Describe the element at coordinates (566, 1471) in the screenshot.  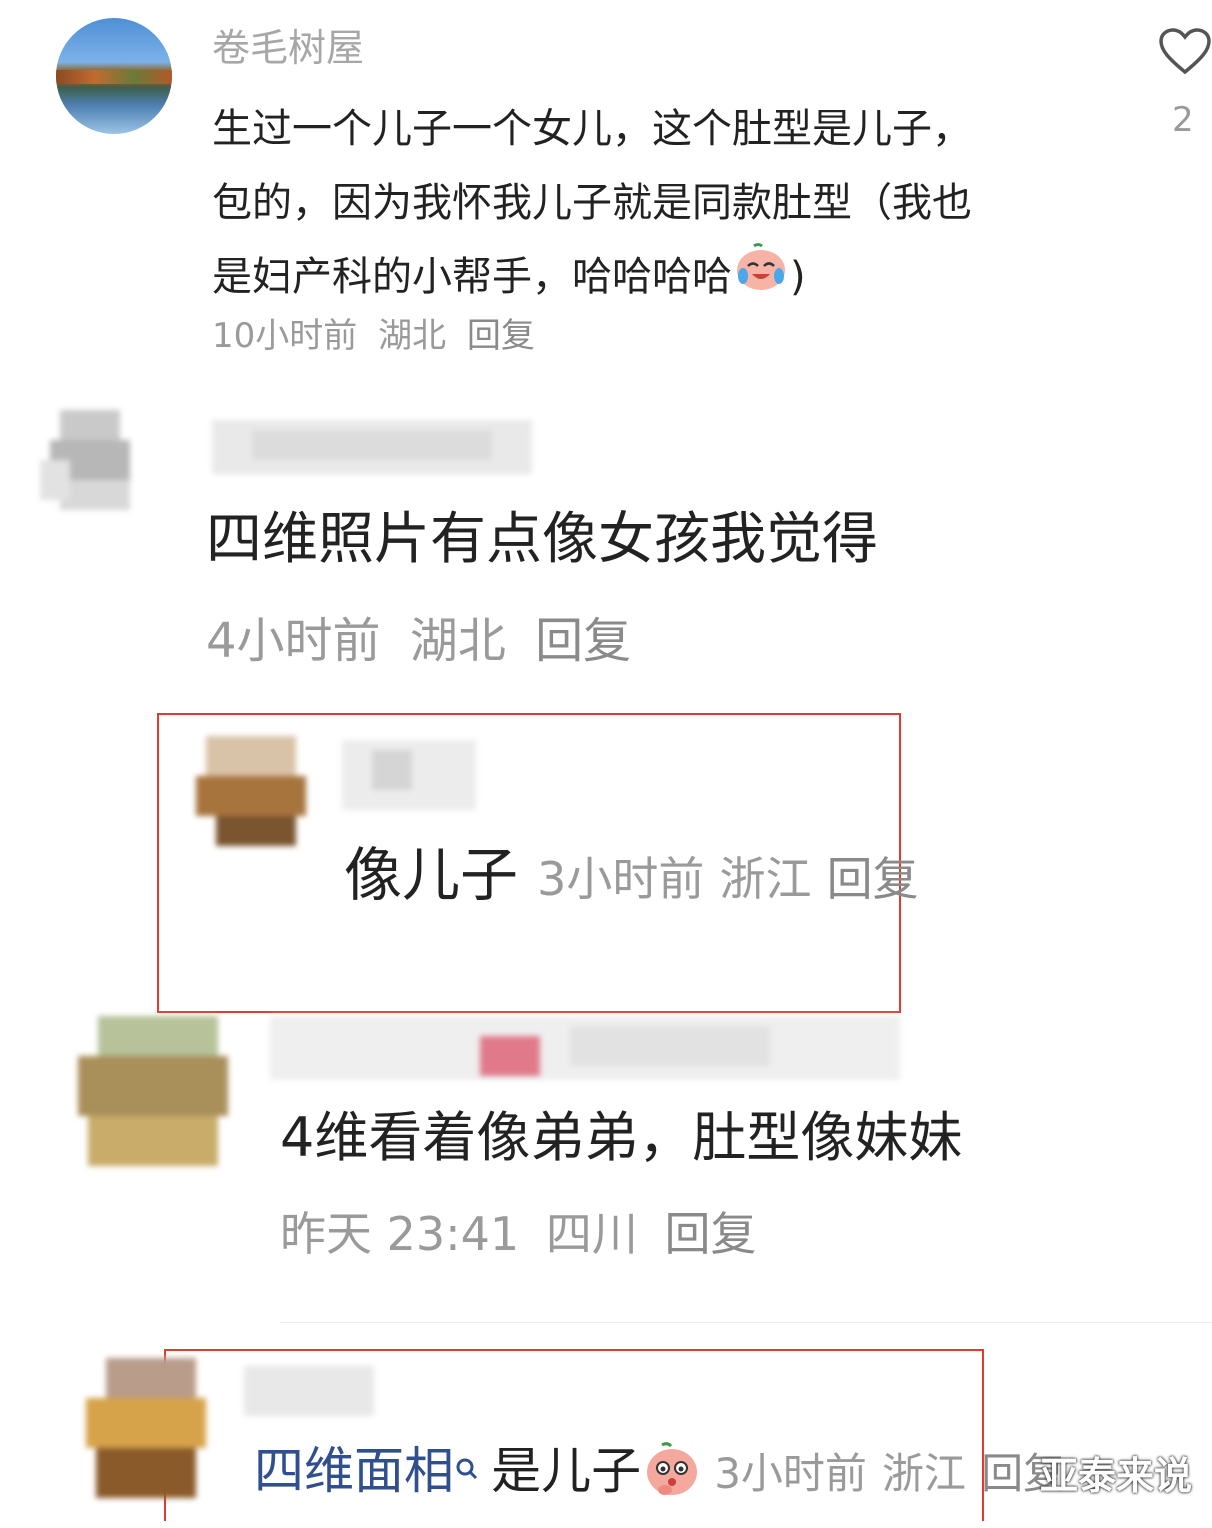
I see `comment-text: 是儿子` at that location.